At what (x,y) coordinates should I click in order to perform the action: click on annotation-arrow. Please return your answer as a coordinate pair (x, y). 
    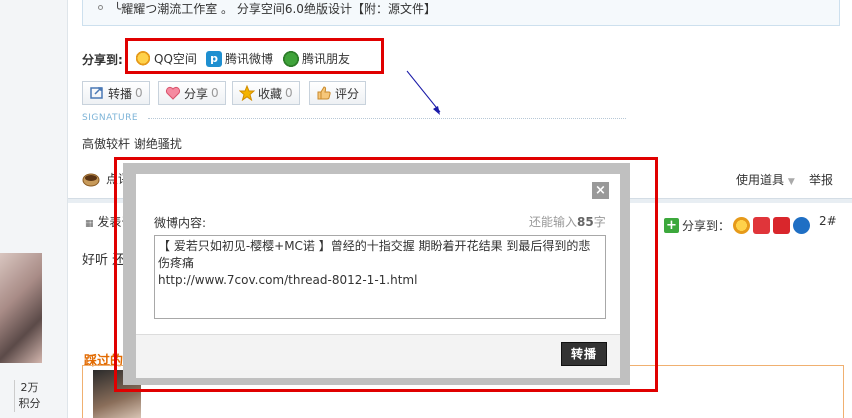
    Looking at the image, I should click on (423, 92).